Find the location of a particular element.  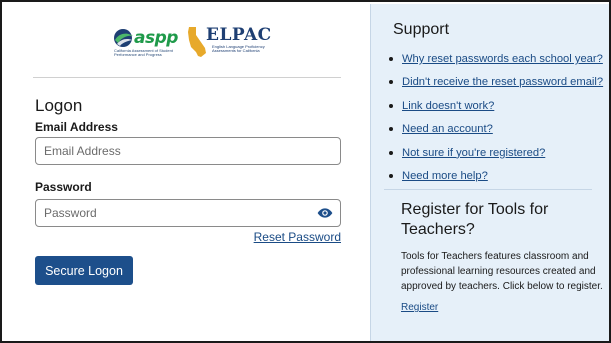

support-link-more-help: Need more help? is located at coordinates (445, 176).